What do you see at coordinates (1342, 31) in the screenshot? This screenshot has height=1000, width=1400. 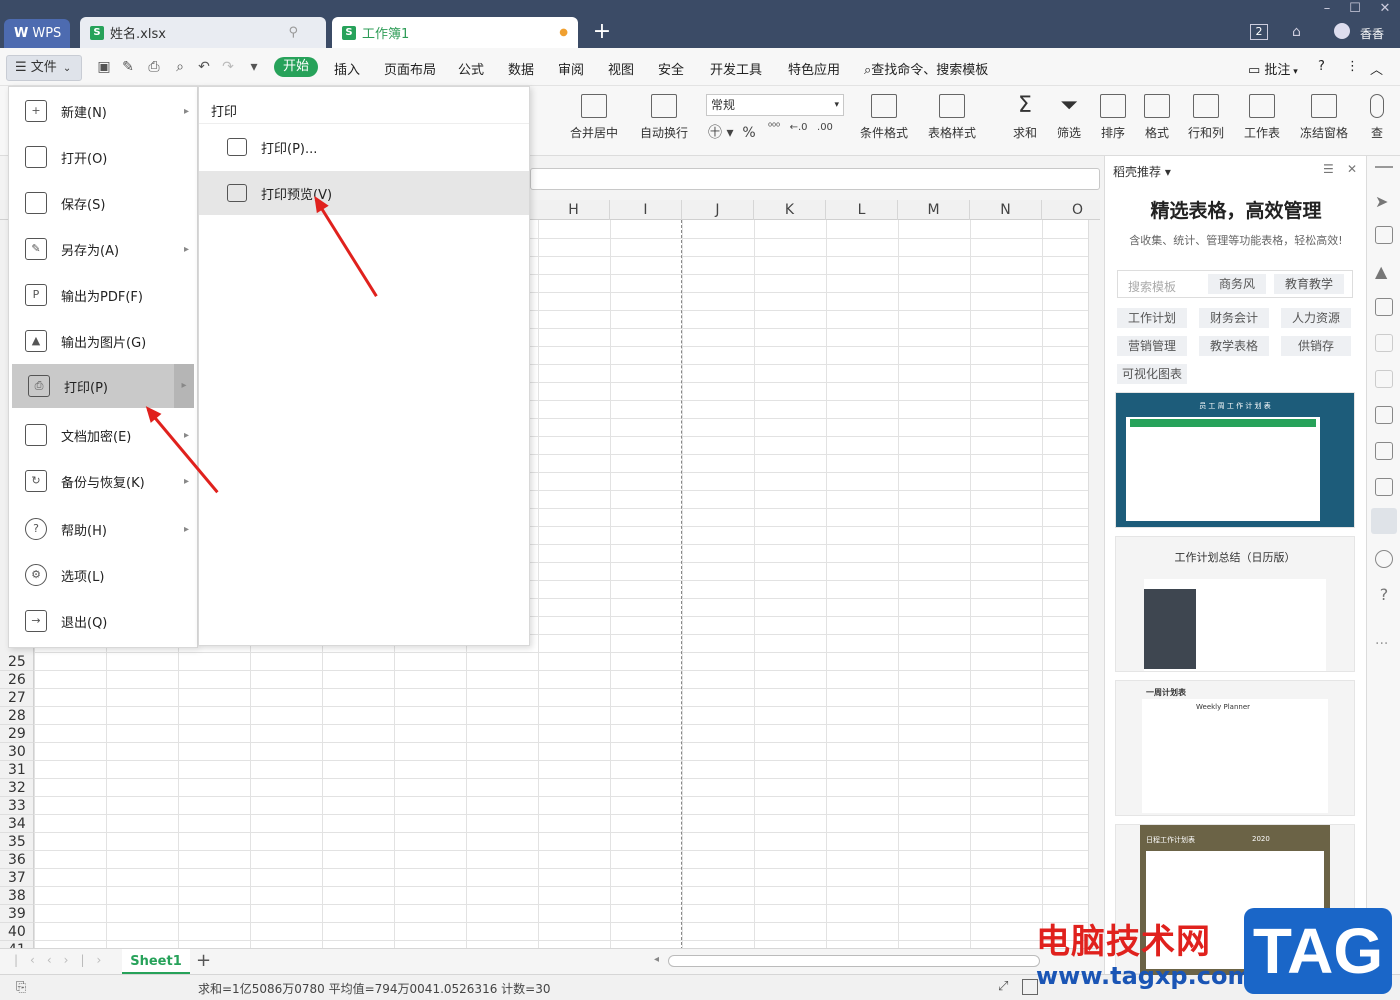 I see `avatar` at bounding box center [1342, 31].